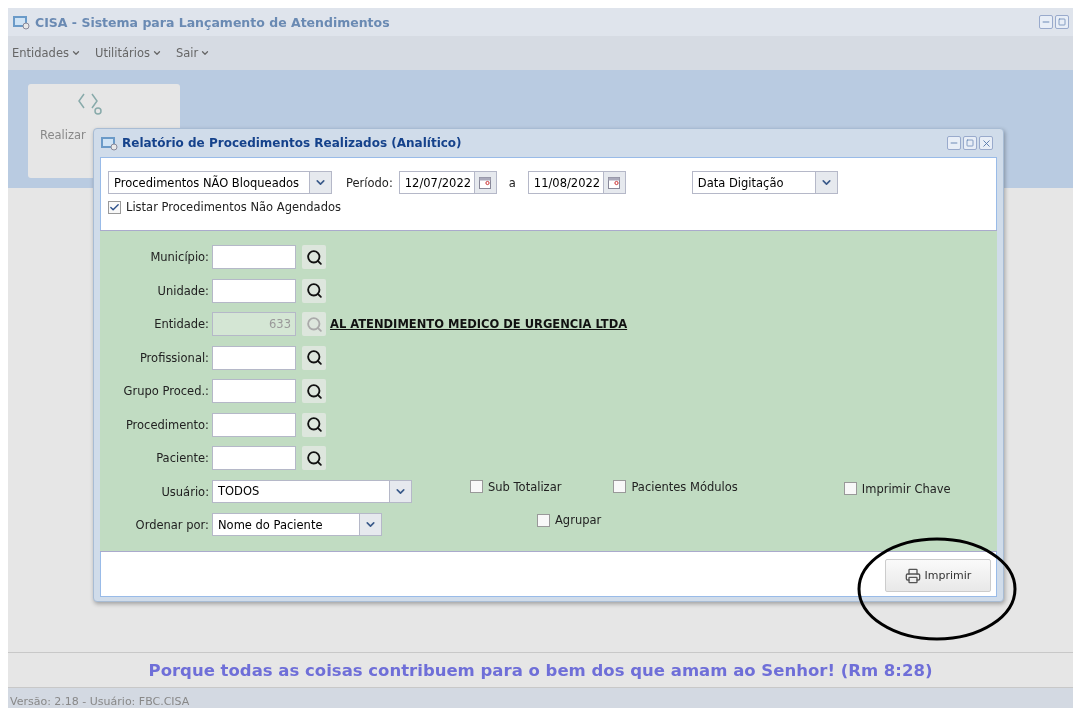 The width and height of the screenshot is (1073, 708). I want to click on field-label: Grupo Proced.:, so click(166, 391).